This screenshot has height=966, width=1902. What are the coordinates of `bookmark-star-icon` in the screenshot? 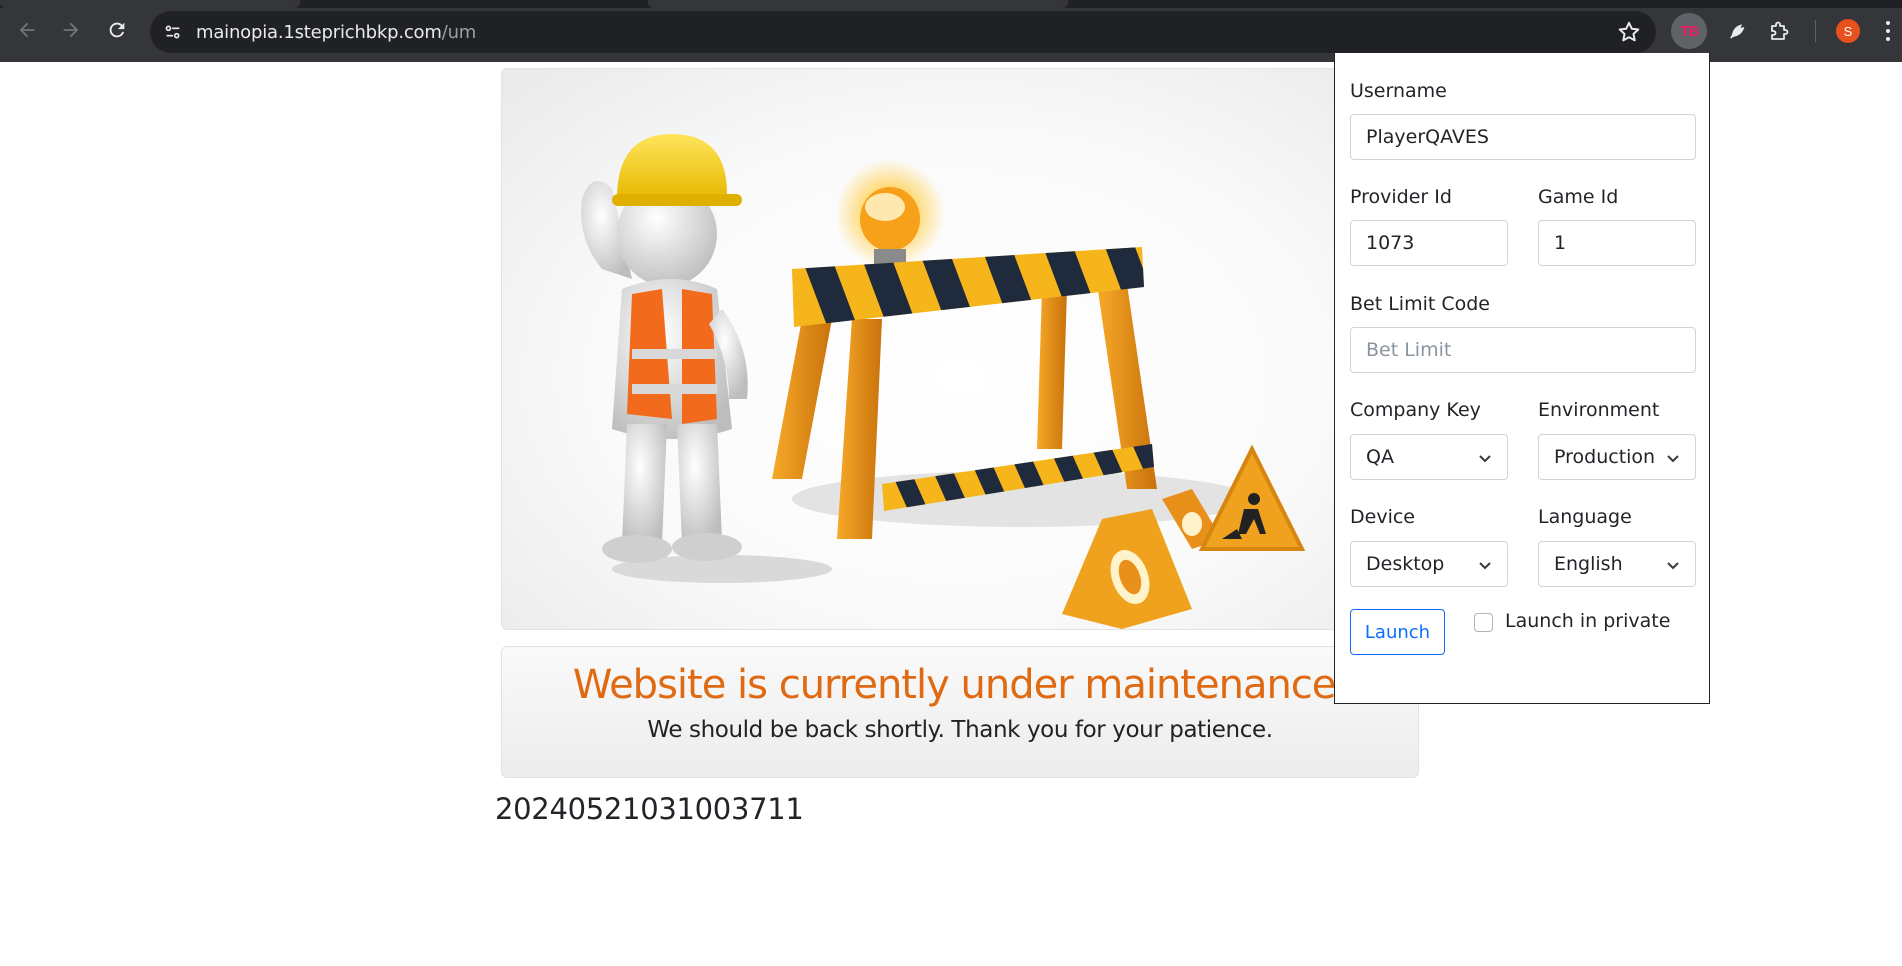 It's located at (1629, 32).